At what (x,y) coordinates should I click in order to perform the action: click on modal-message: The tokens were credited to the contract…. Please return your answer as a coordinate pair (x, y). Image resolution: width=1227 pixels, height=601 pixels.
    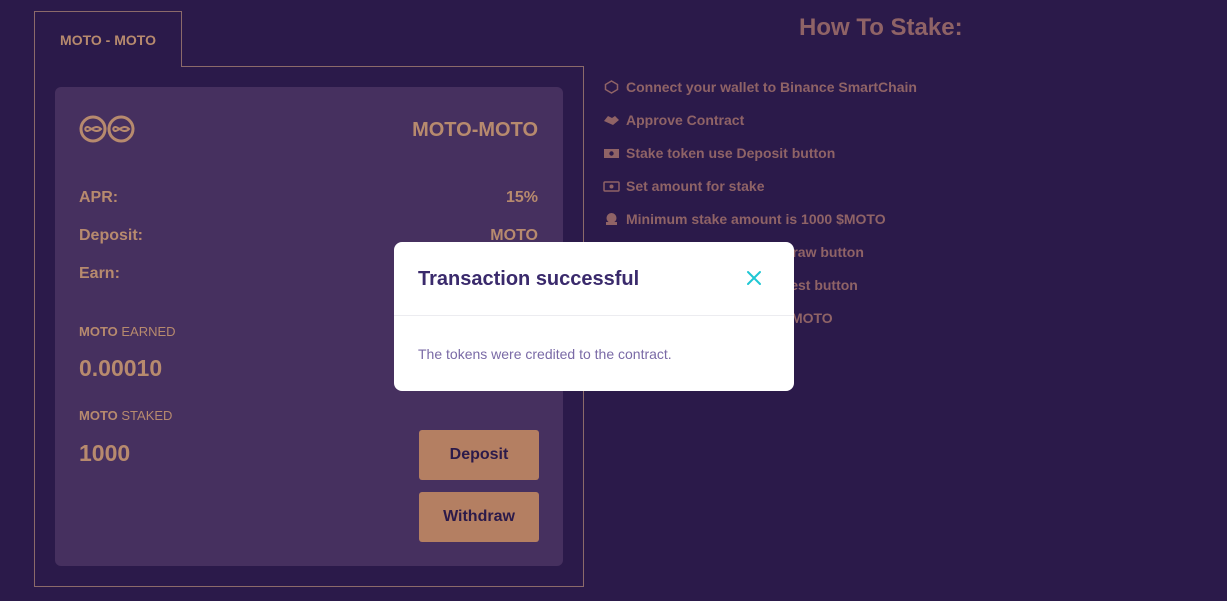
    Looking at the image, I should click on (545, 354).